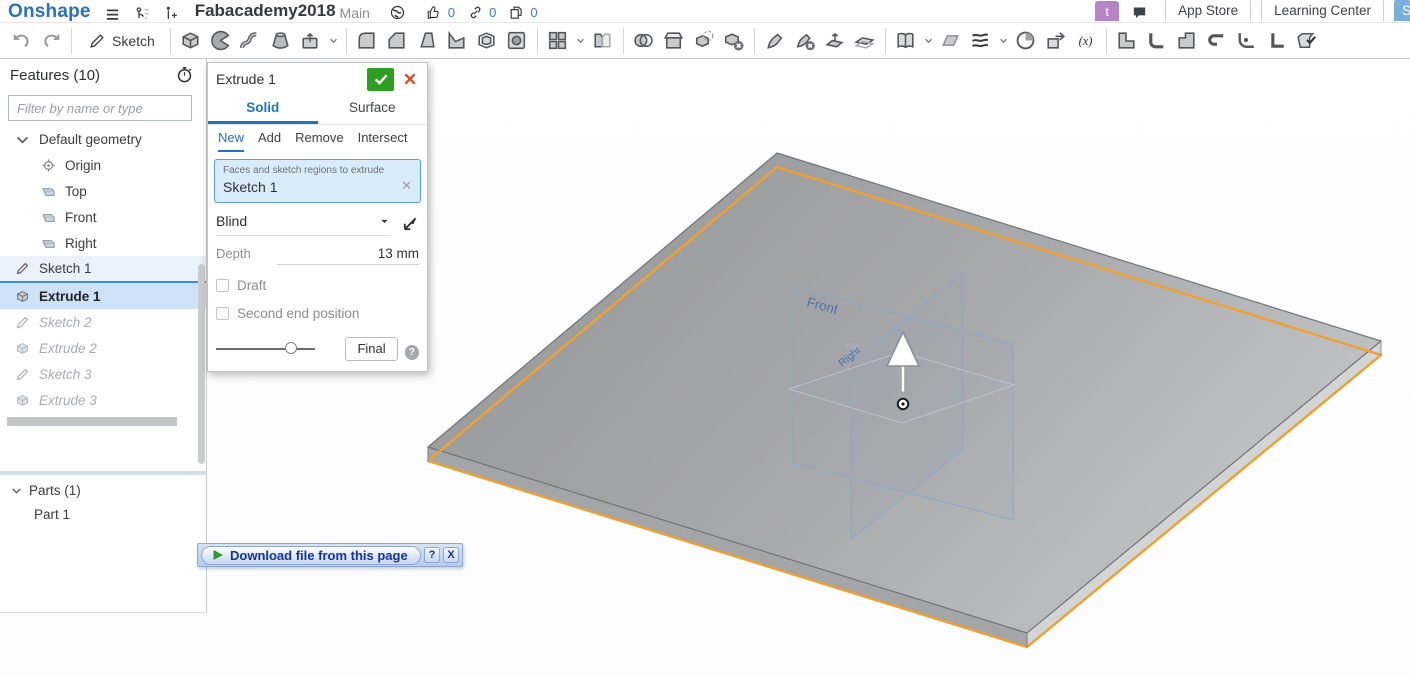 The height and width of the screenshot is (675, 1410). What do you see at coordinates (674, 41) in the screenshot?
I see `split-icon` at bounding box center [674, 41].